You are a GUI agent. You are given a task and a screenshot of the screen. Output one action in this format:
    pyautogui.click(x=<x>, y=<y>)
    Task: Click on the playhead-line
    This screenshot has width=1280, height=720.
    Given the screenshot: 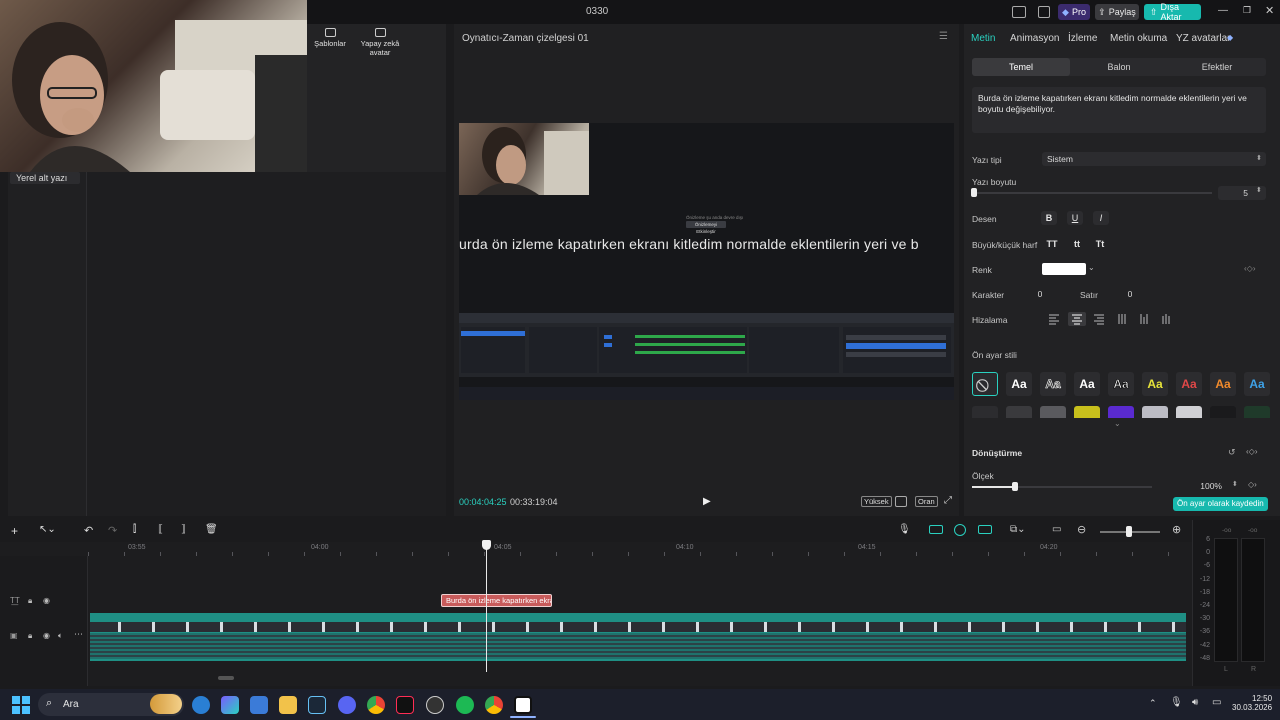 What is the action you would take?
    pyautogui.click(x=486, y=607)
    